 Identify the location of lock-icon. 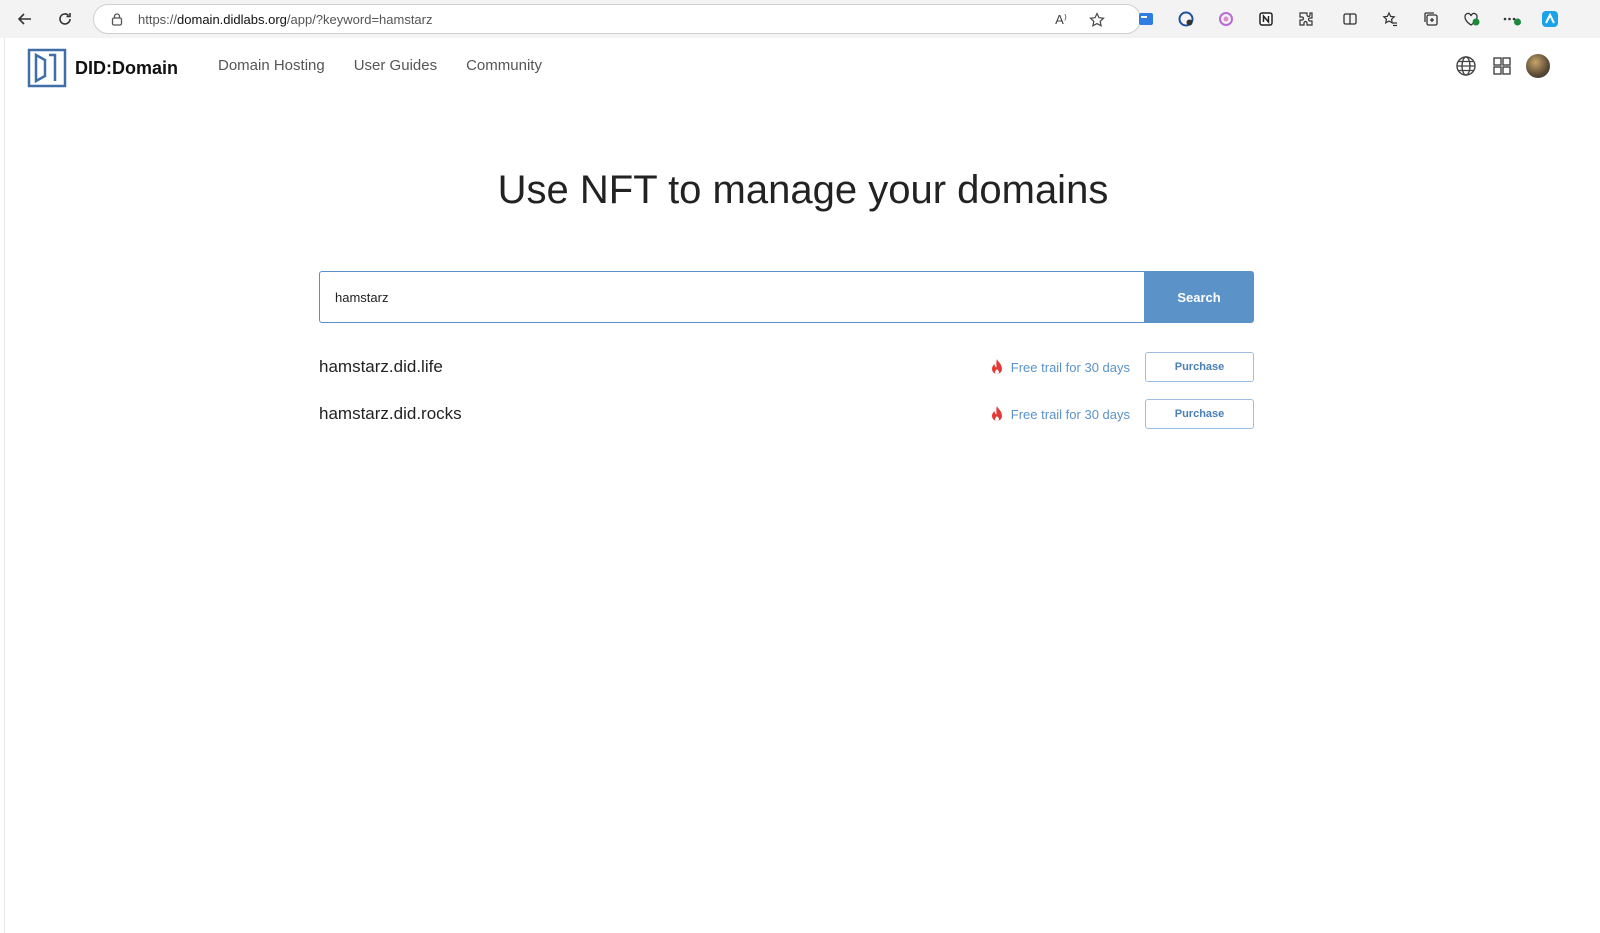
(117, 19).